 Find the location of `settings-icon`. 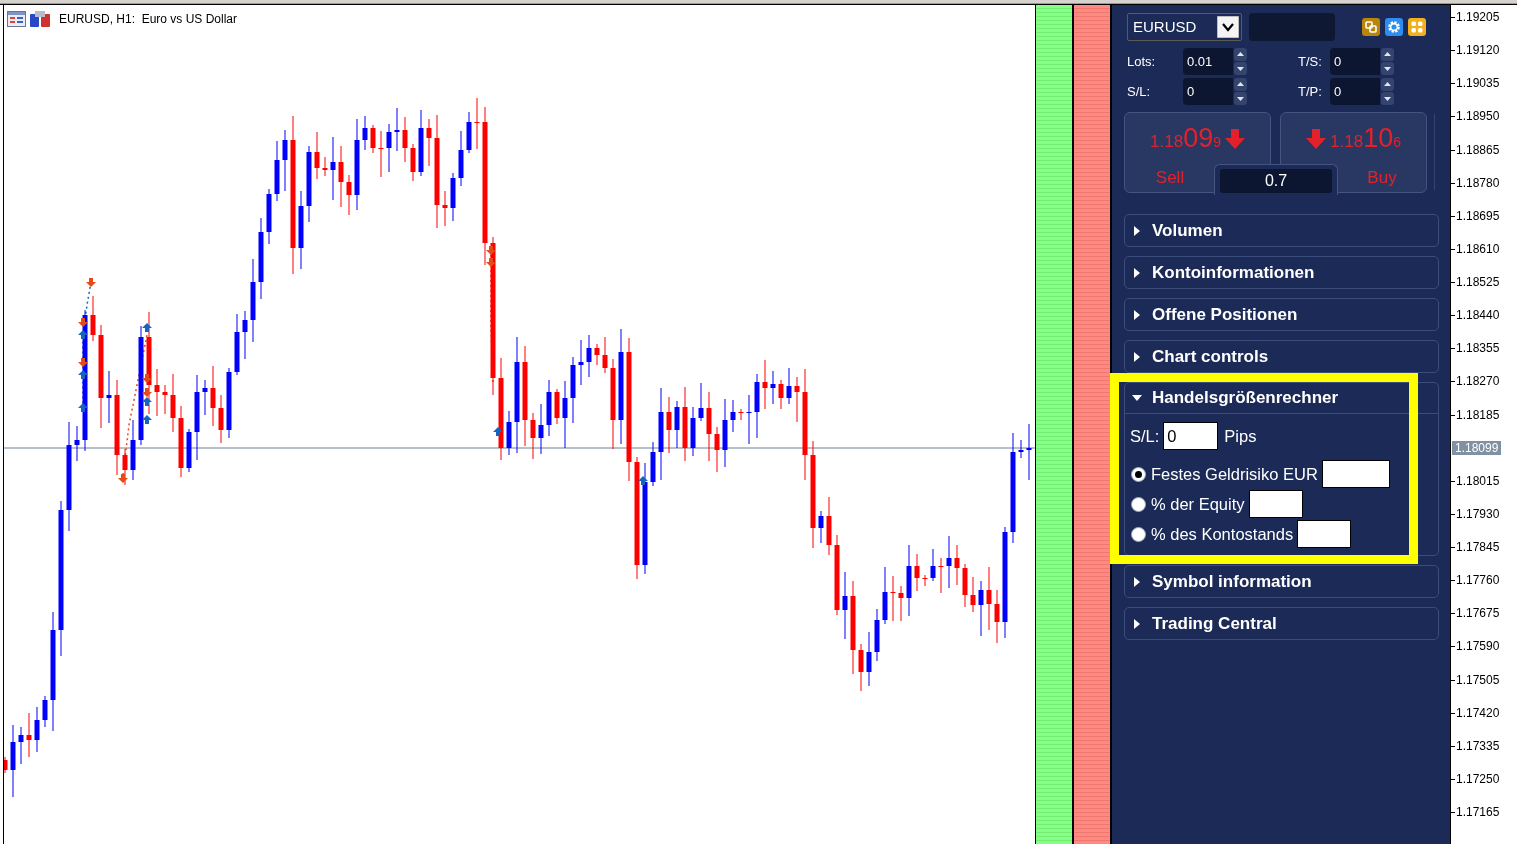

settings-icon is located at coordinates (1394, 27).